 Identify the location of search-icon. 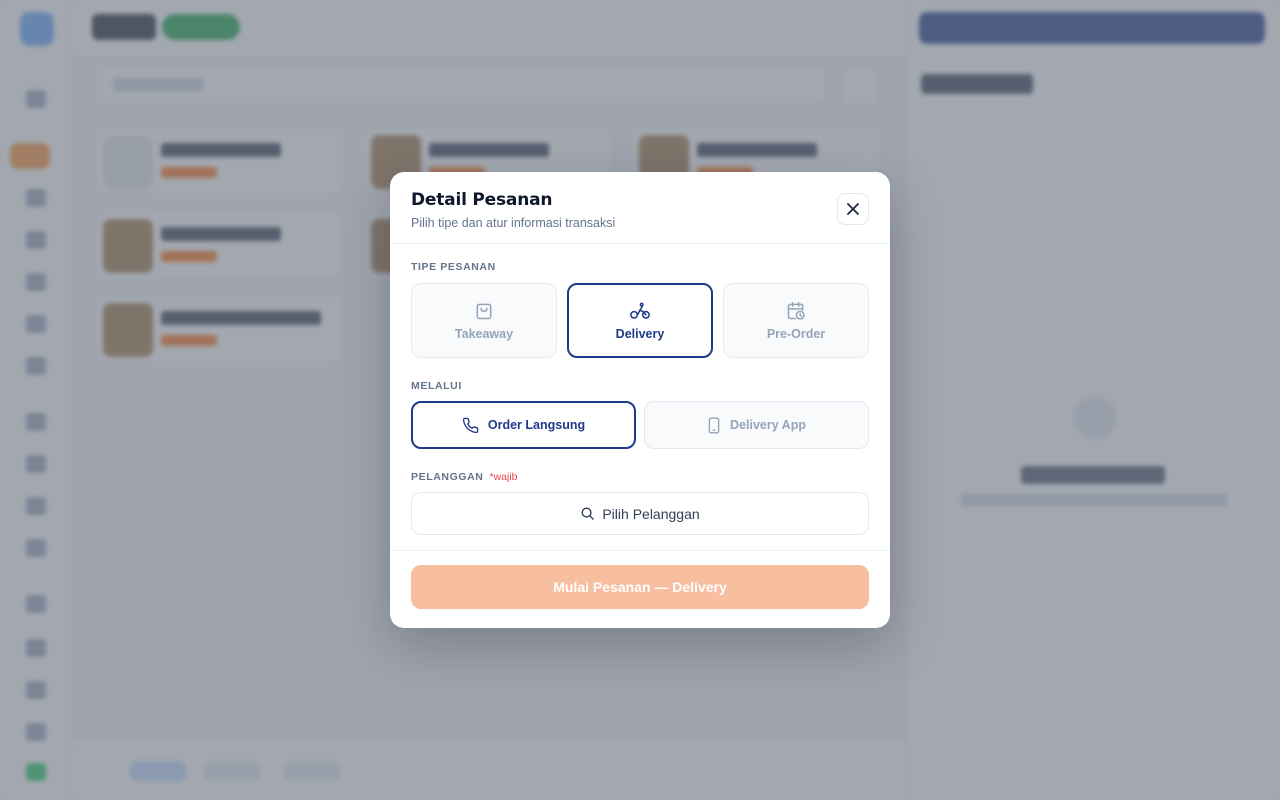
(588, 513).